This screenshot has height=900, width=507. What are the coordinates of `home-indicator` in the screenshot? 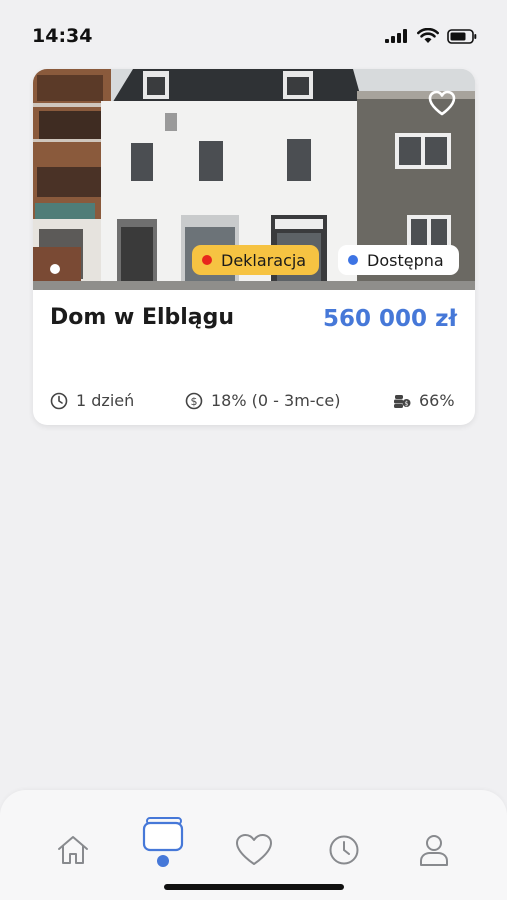 It's located at (254, 887).